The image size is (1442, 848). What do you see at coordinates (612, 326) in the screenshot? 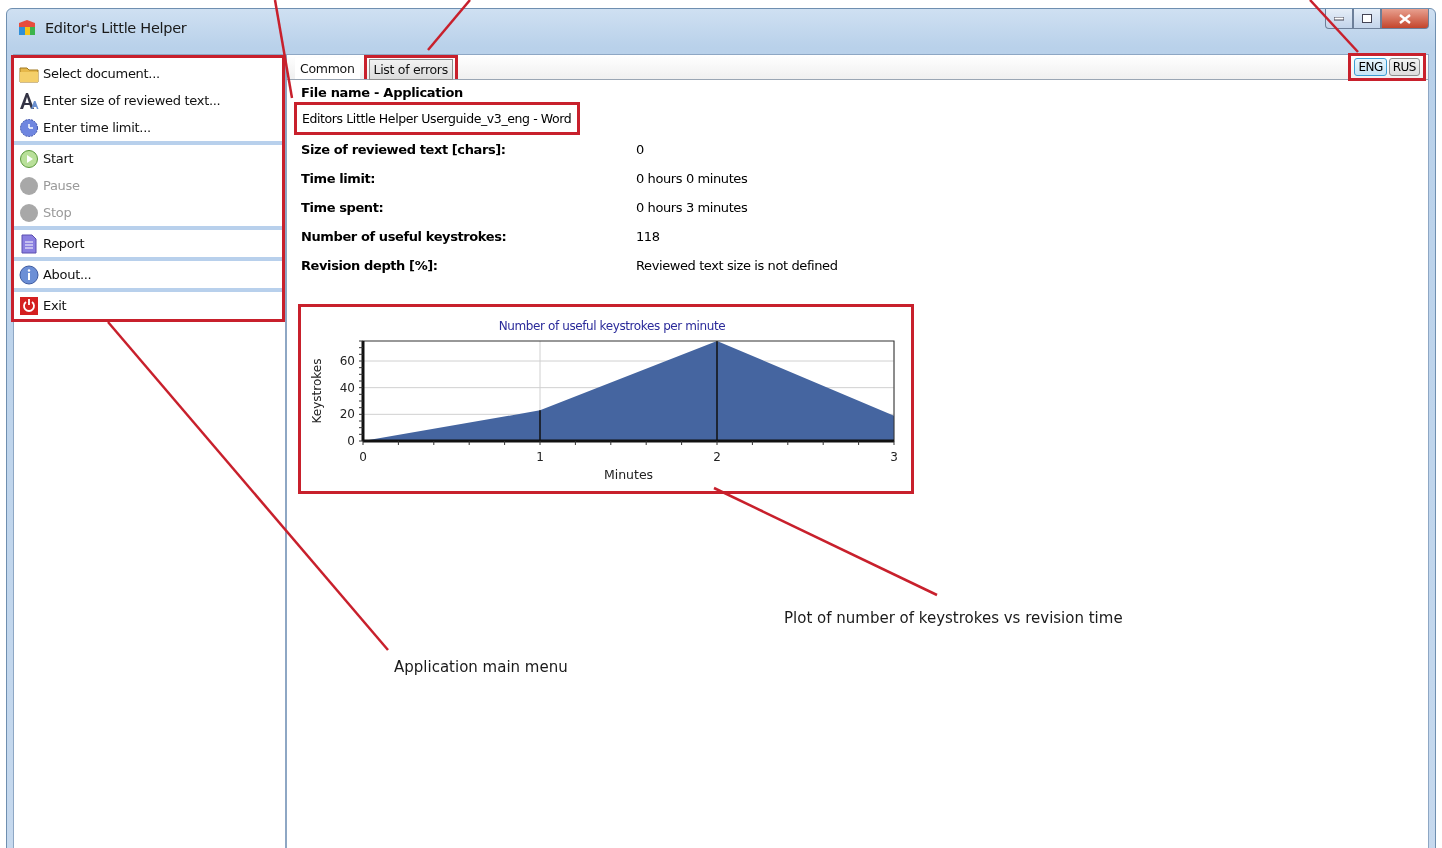
I see `chart-title: Number of useful keystrokes per minute` at bounding box center [612, 326].